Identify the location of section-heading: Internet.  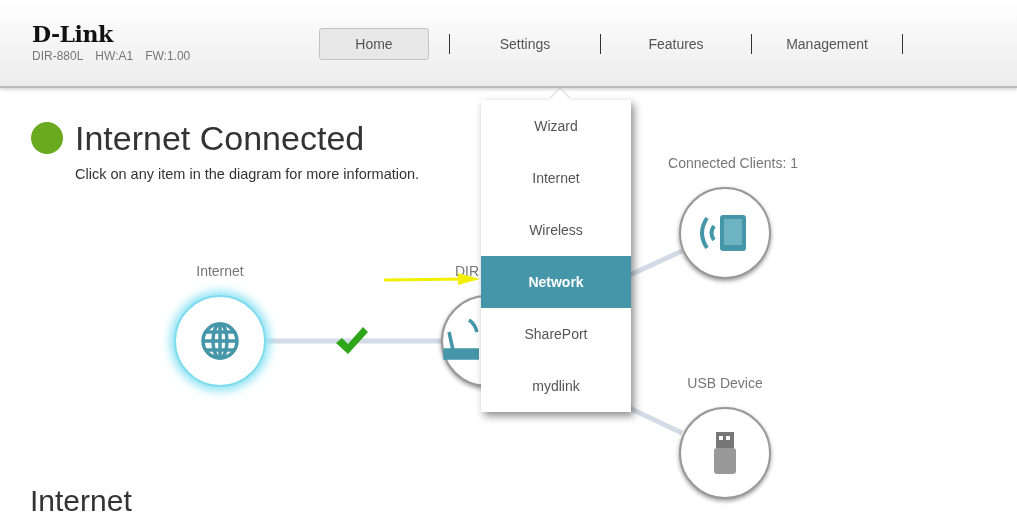
(81, 501).